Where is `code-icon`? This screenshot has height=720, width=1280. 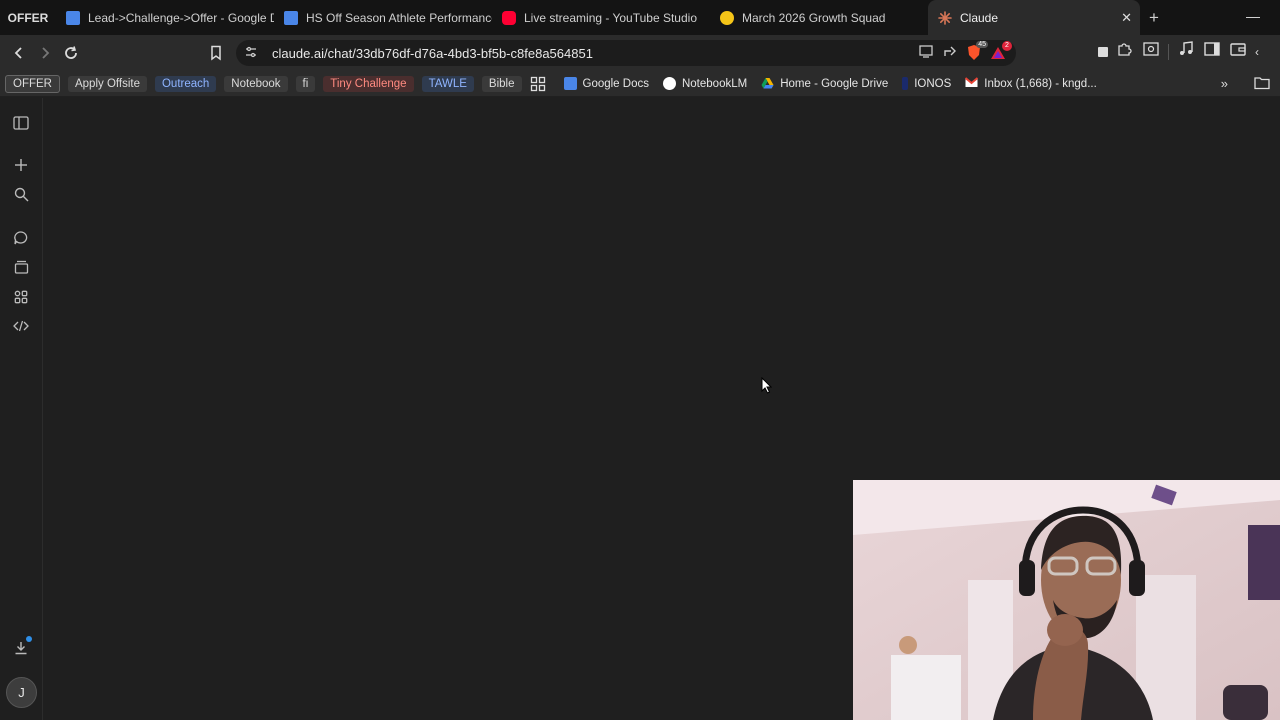 code-icon is located at coordinates (21, 326).